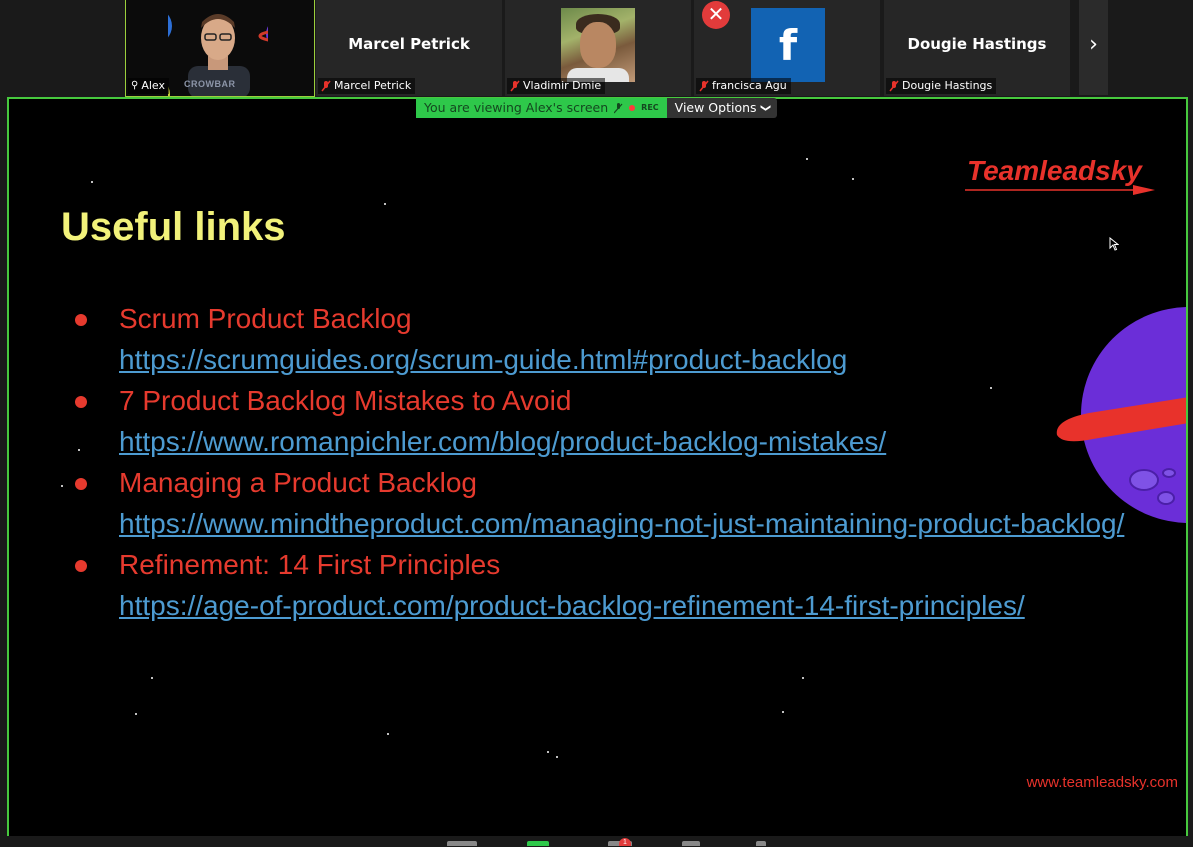 Image resolution: width=1193 pixels, height=847 pixels. I want to click on participant-display-name: Dougie Hastings, so click(977, 44).